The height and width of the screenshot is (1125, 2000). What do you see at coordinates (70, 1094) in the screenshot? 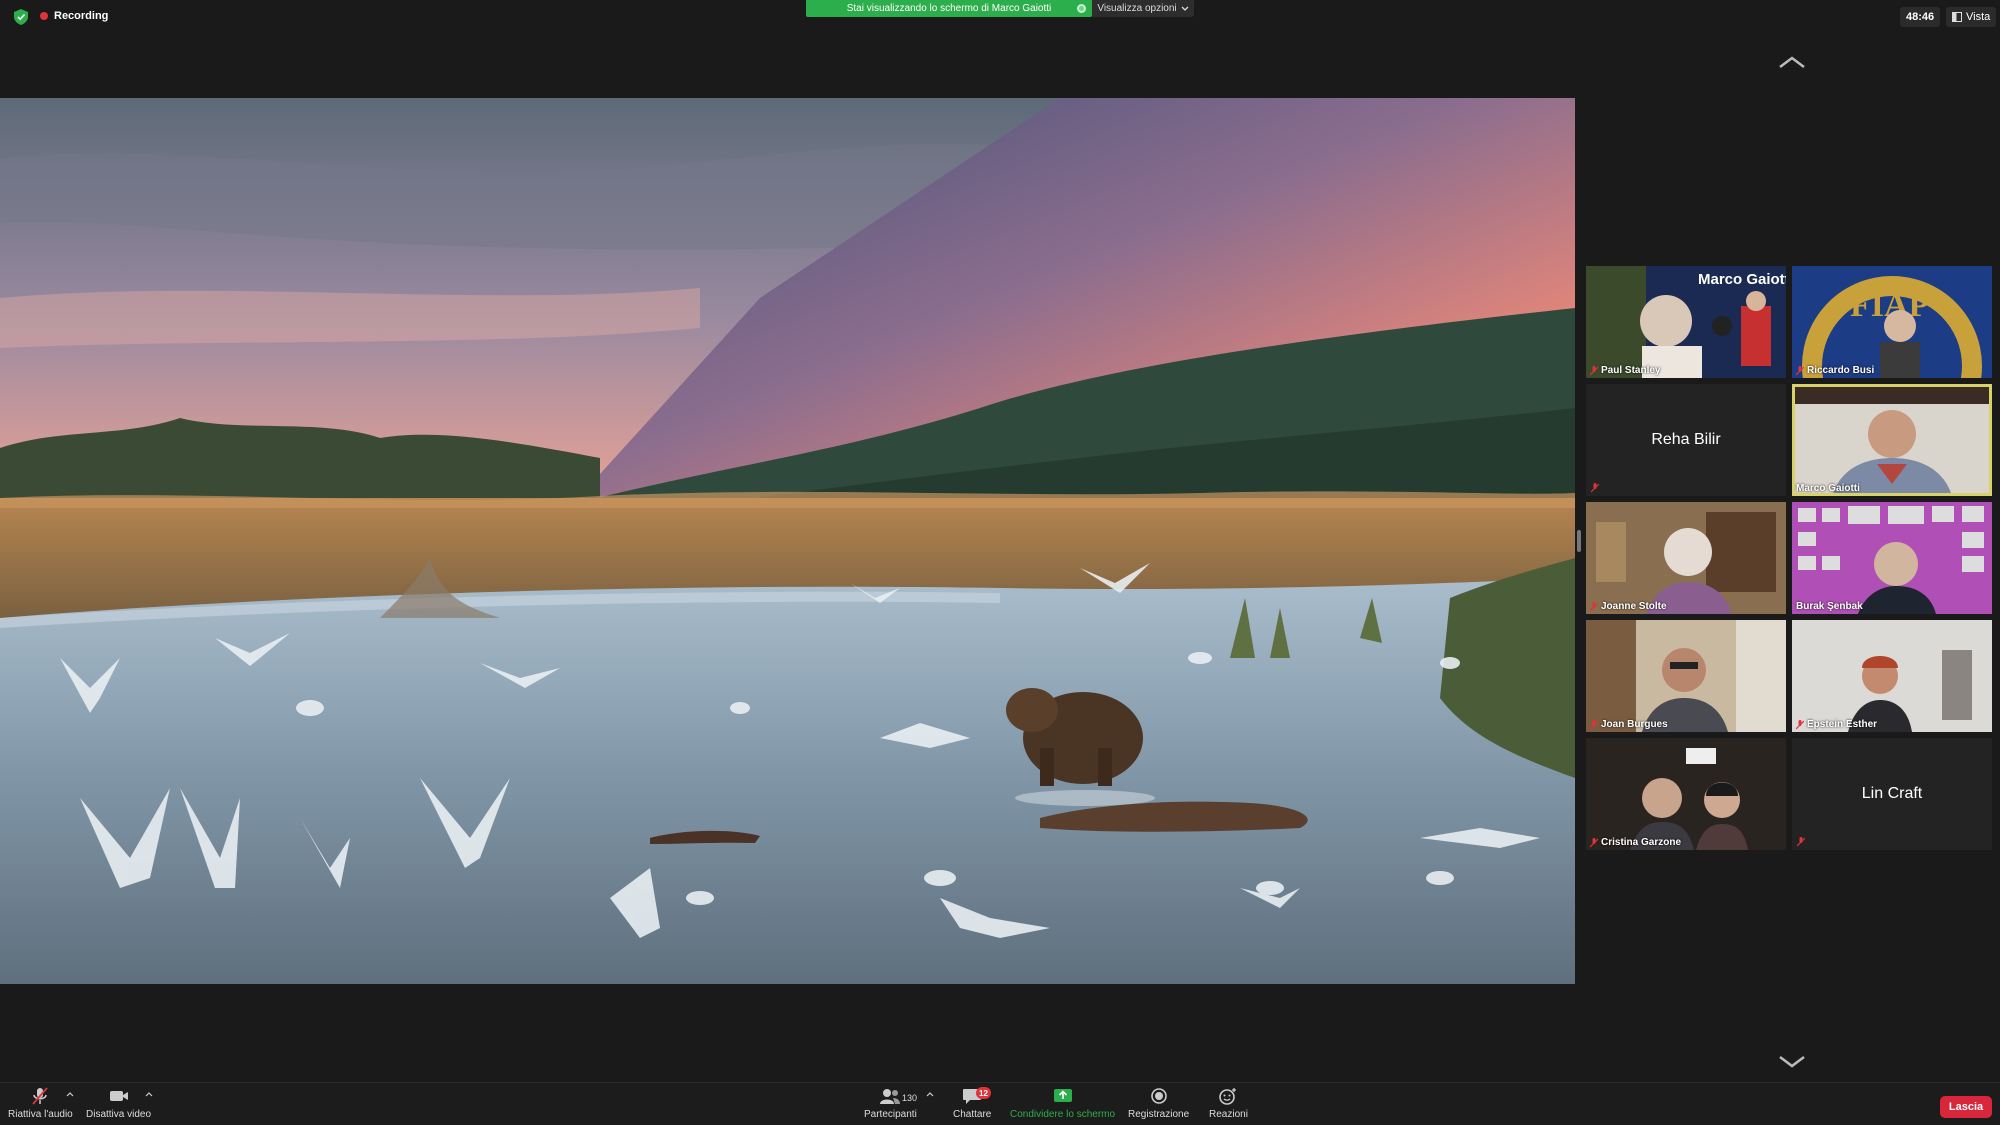
I see `audio-options-caret-icon` at bounding box center [70, 1094].